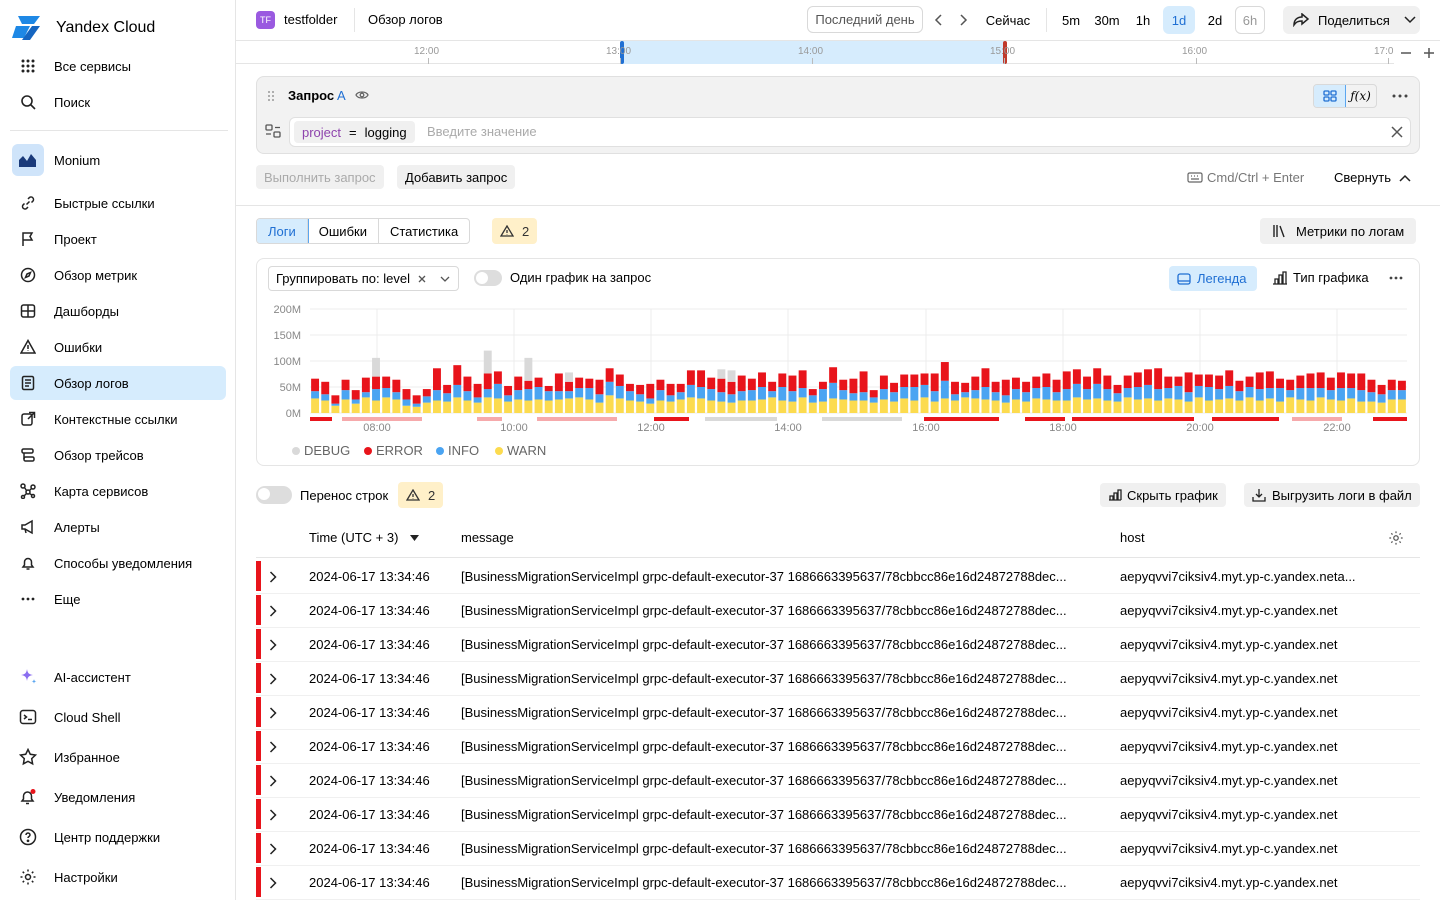 The image size is (1440, 900). Describe the element at coordinates (1351, 20) in the screenshot. I see `share-button: Поделиться` at that location.